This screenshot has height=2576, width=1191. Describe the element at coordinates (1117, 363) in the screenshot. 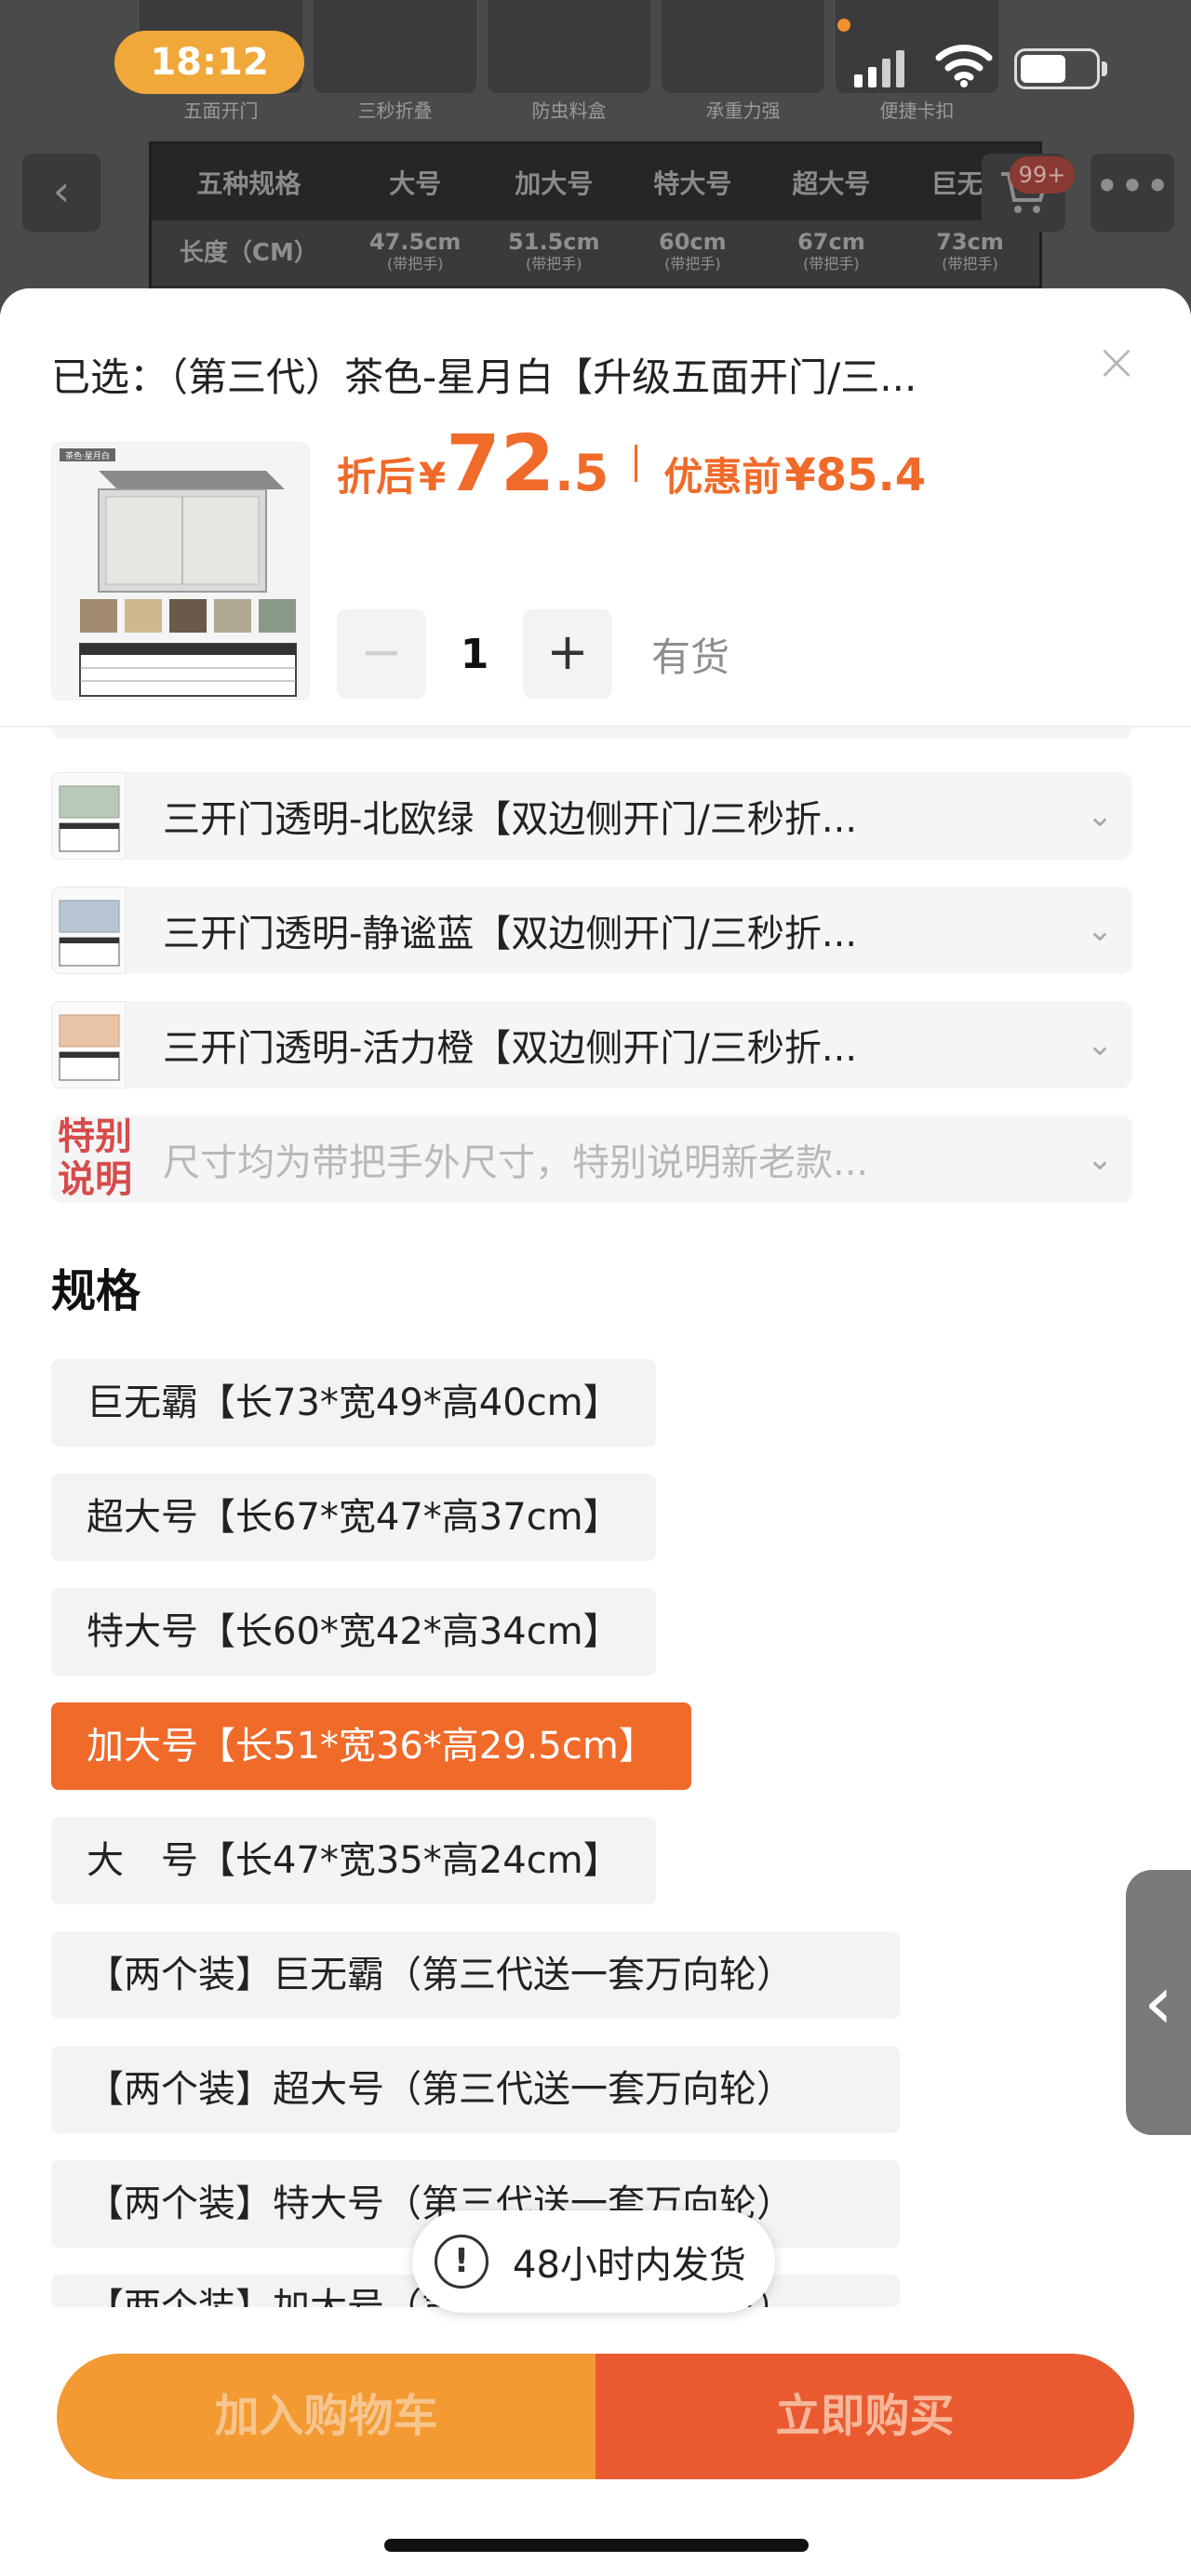

I see `close-icon: ×` at that location.